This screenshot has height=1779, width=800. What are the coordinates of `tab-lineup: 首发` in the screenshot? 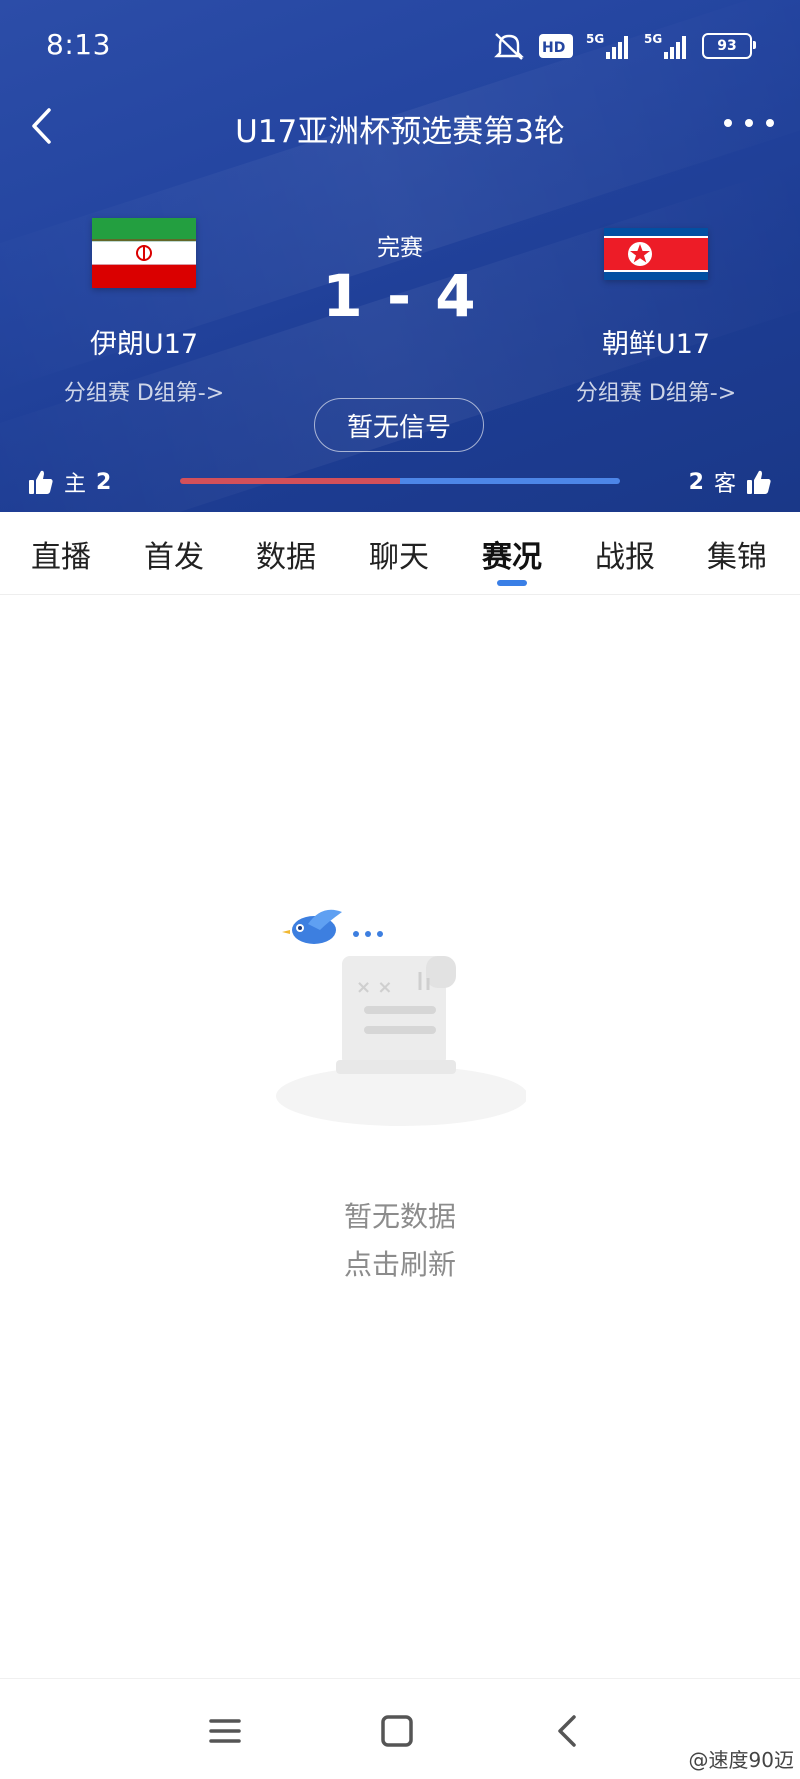 It's located at (174, 554).